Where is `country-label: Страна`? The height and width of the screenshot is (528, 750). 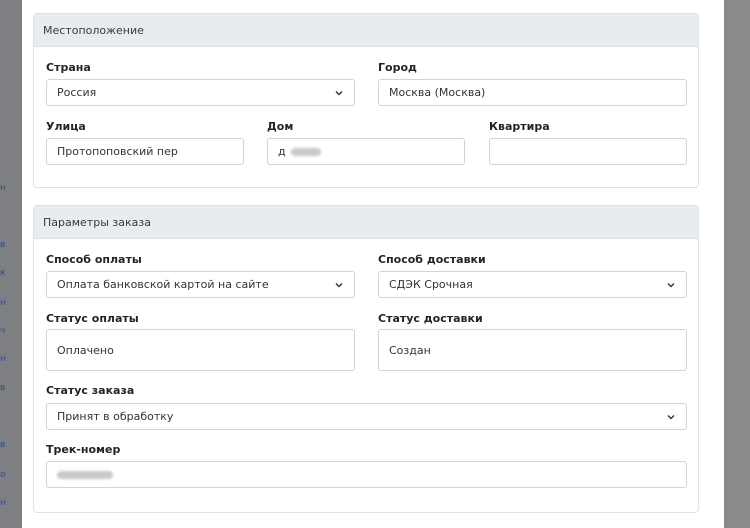
country-label: Страна is located at coordinates (68, 67).